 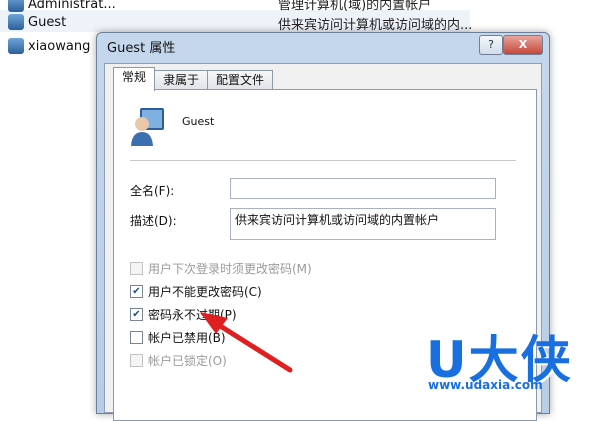 I want to click on watermark-url: www.udaxia.com, so click(x=485, y=385).